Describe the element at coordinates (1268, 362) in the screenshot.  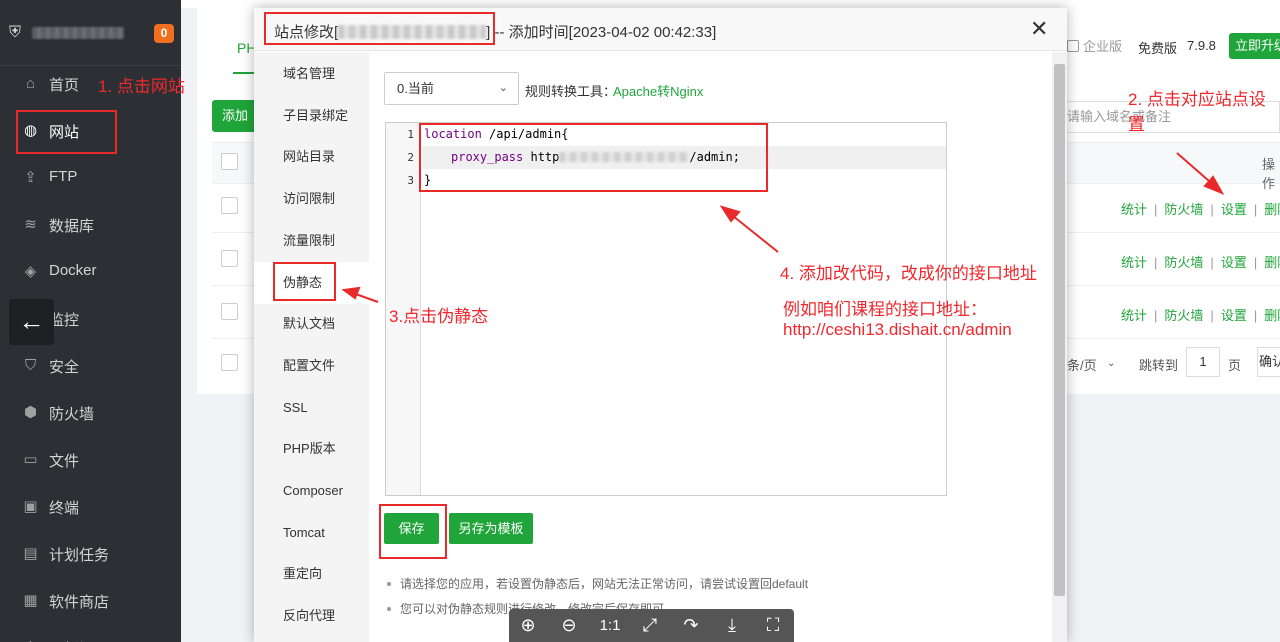
I see `confirm-button: 确认` at that location.